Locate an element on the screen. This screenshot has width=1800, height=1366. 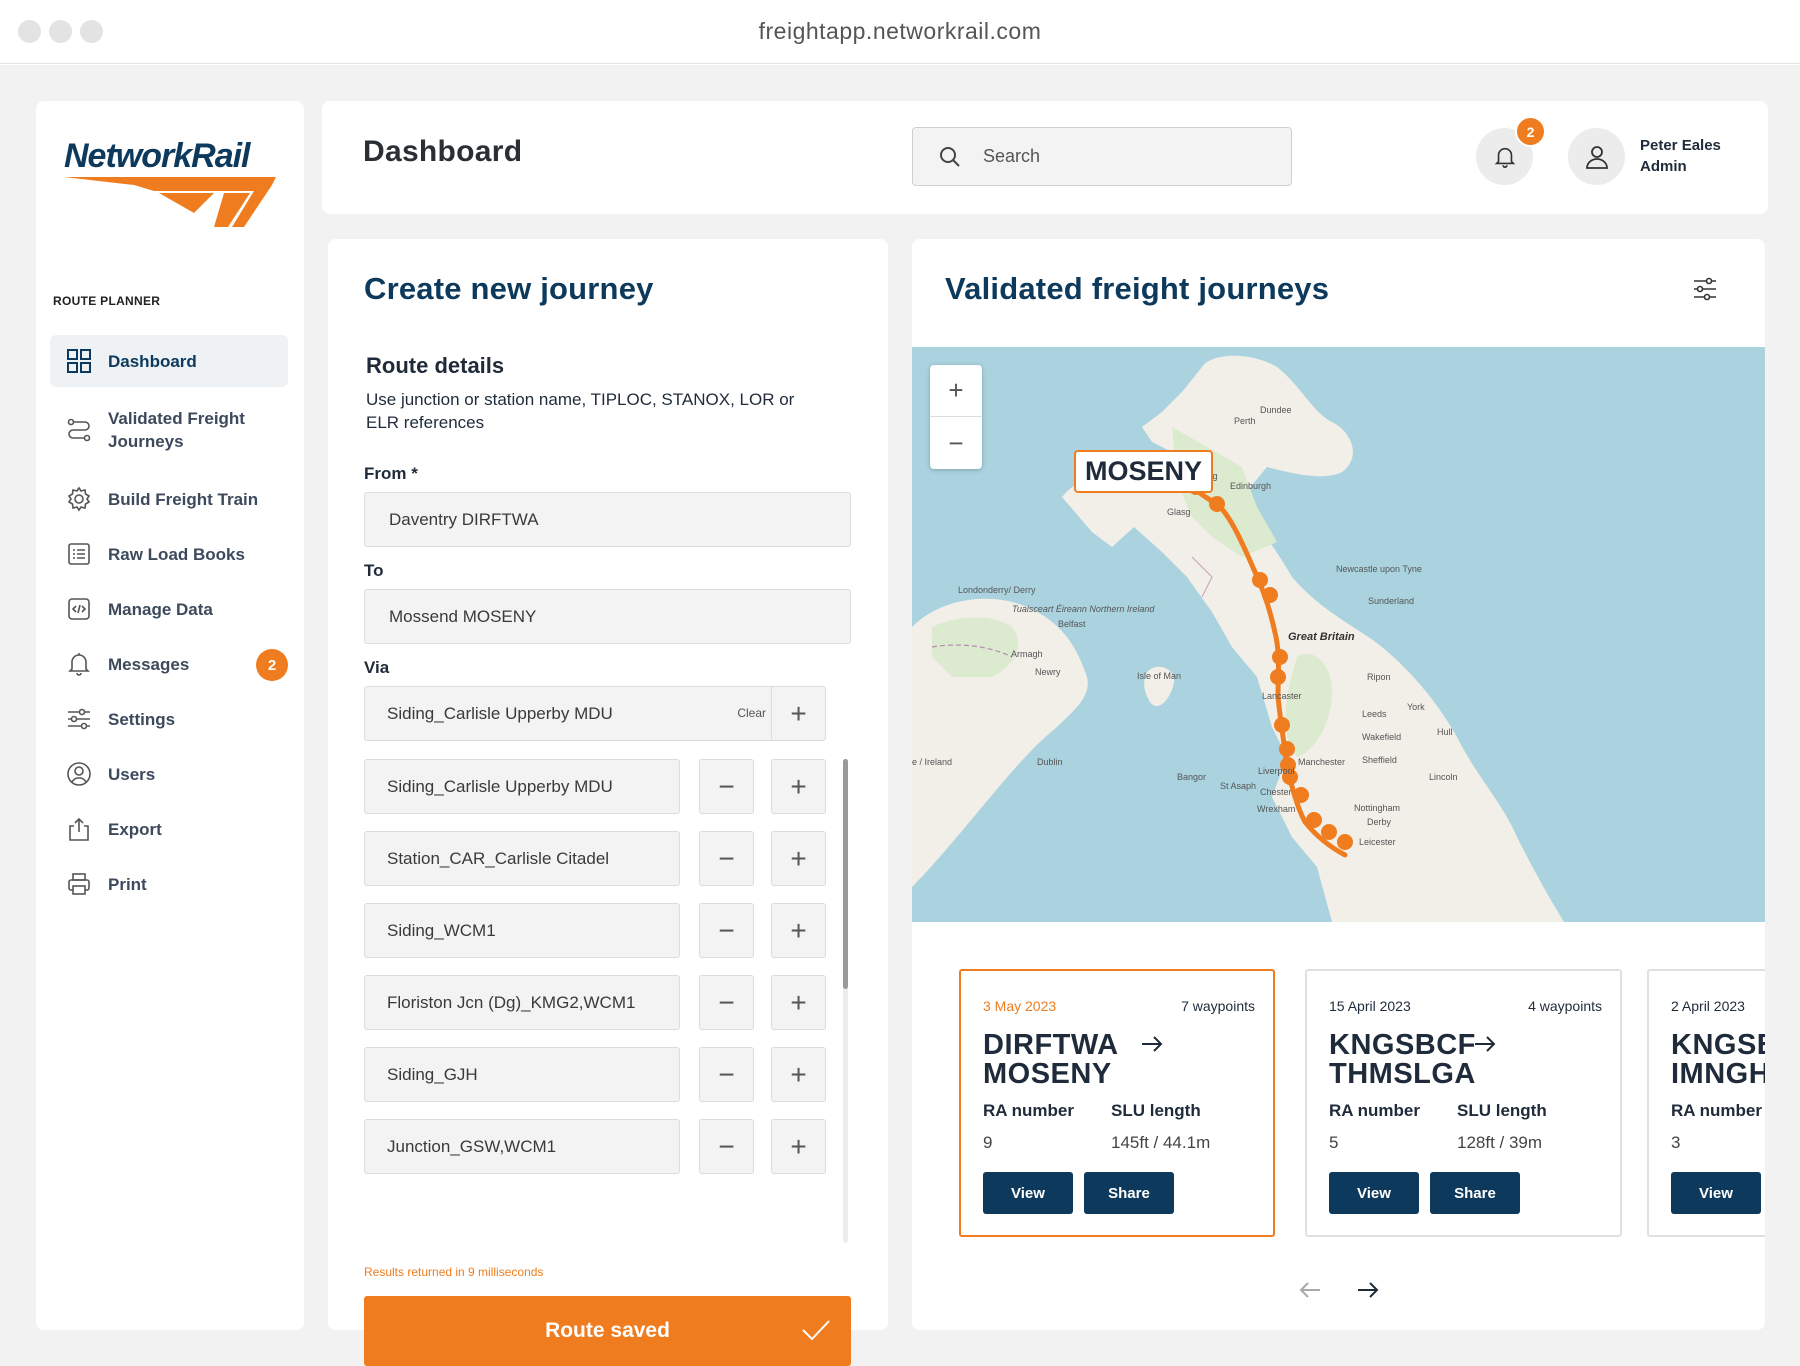
via-field: Floriston Jcn (Dg)_KMG2,WCM1 is located at coordinates (522, 1002).